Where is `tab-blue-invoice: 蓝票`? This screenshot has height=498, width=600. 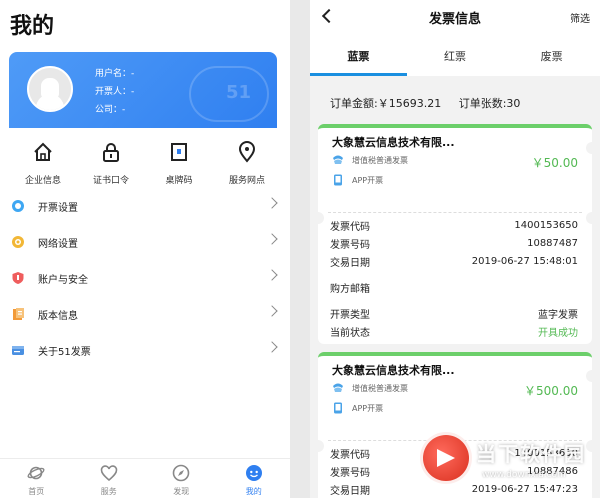
tab-blue-invoice: 蓝票 is located at coordinates (358, 55).